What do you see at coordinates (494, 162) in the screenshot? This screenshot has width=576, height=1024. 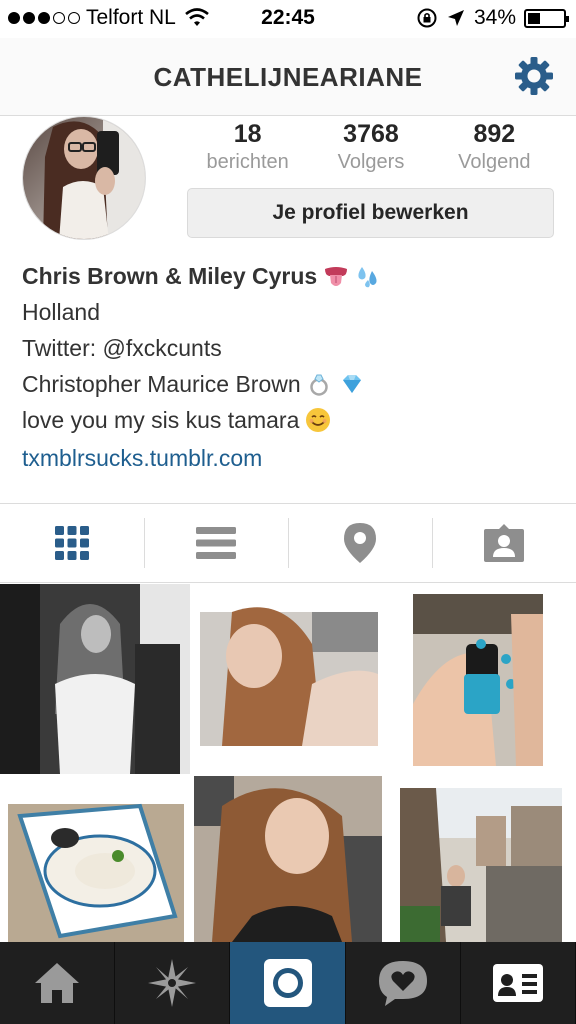 I see `stat-label: Volgend` at bounding box center [494, 162].